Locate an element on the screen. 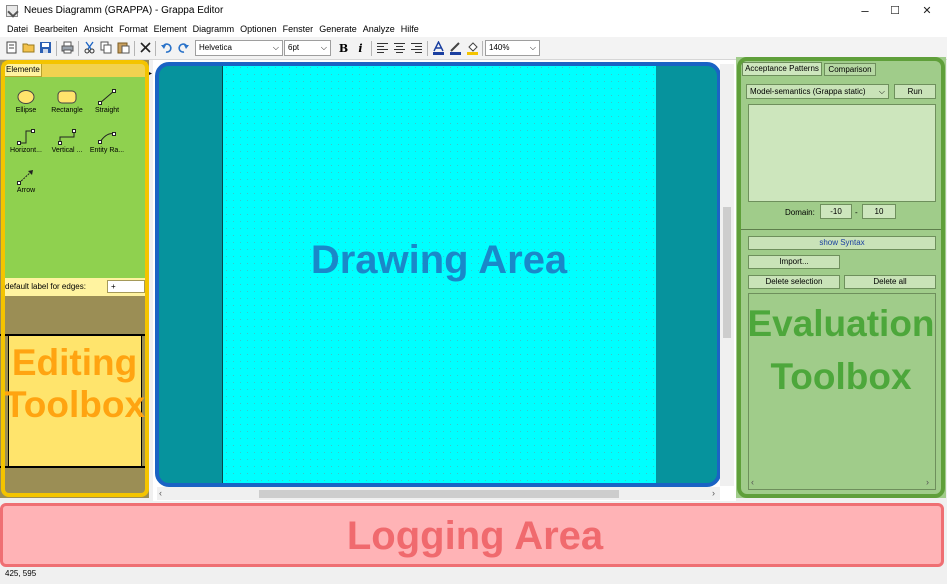 The height and width of the screenshot is (584, 947). redo-icon is located at coordinates (183, 48).